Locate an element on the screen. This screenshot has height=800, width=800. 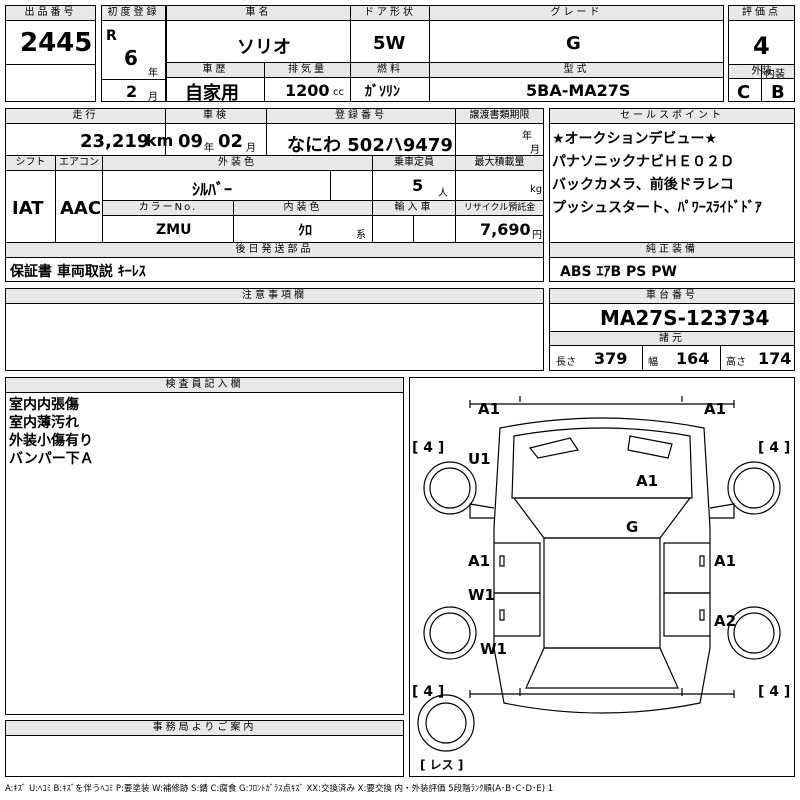
width: 164 is located at coordinates (693, 358).